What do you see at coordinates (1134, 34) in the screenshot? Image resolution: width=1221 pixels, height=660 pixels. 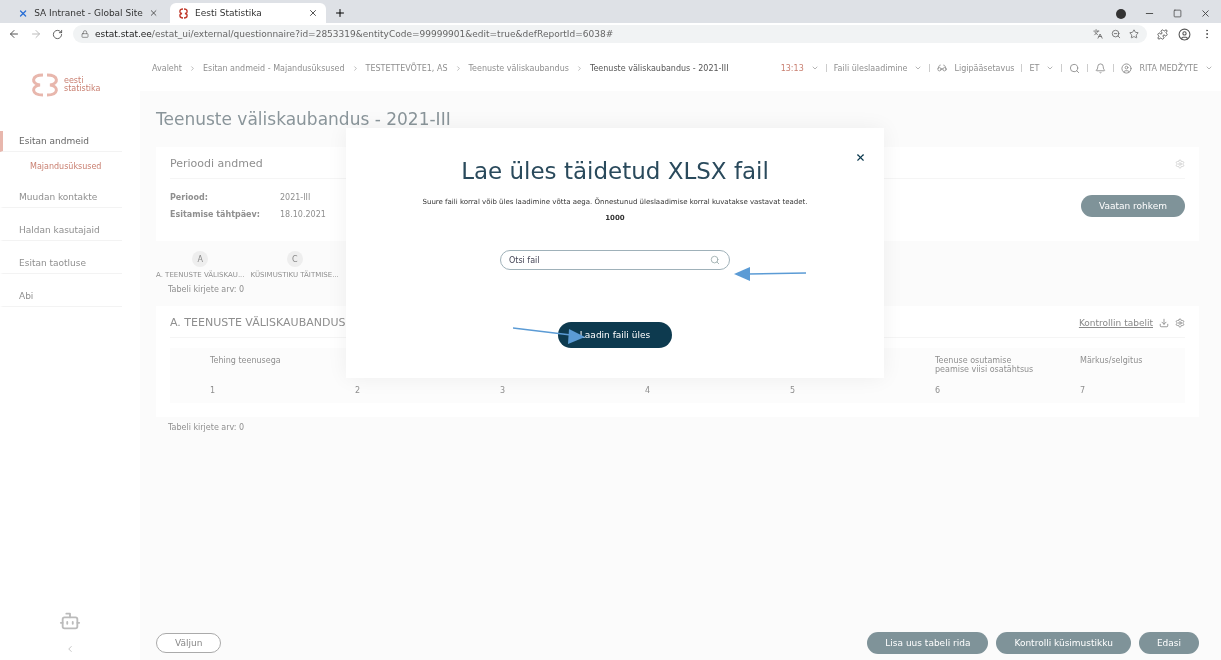 I see `star-icon` at bounding box center [1134, 34].